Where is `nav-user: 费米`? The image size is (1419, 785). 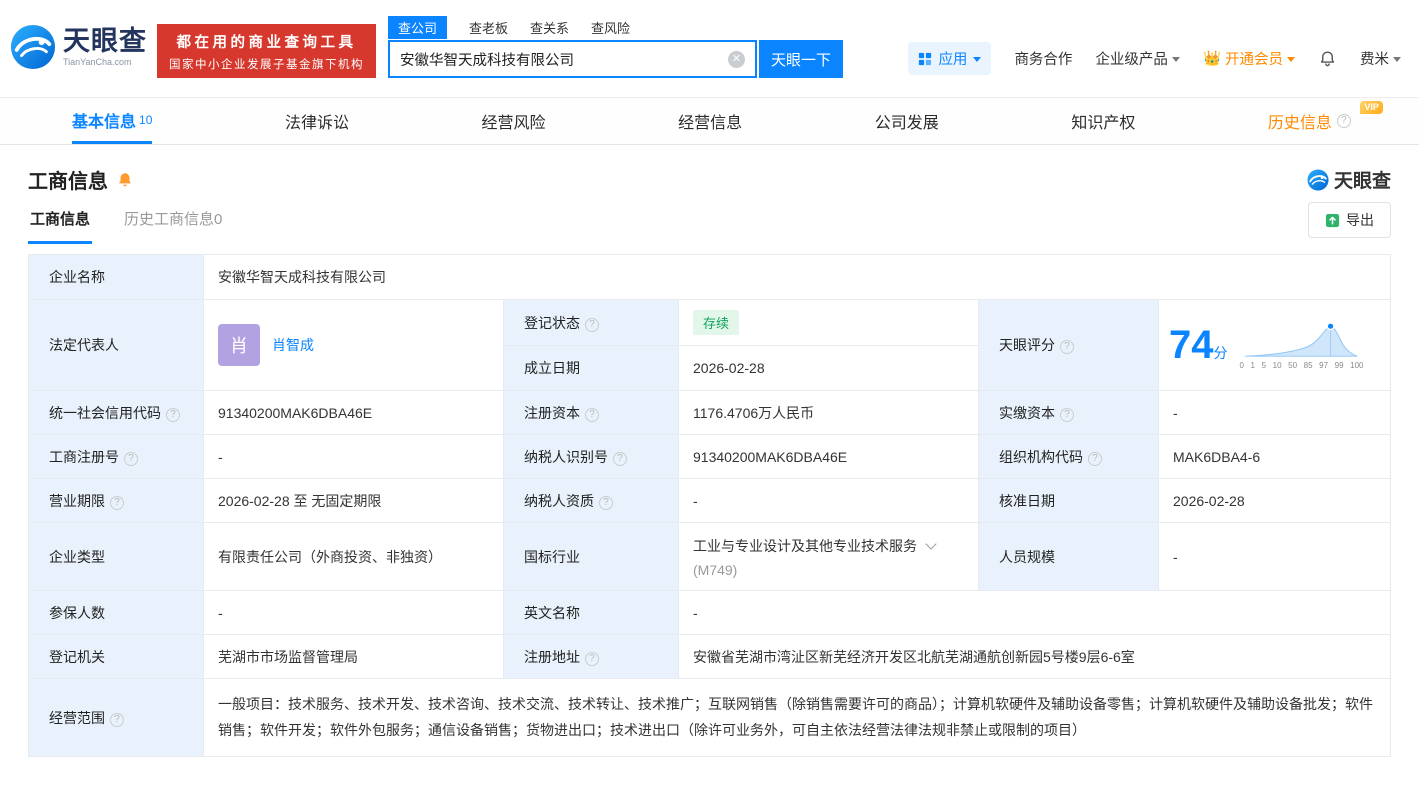
nav-user: 费米 is located at coordinates (1380, 58).